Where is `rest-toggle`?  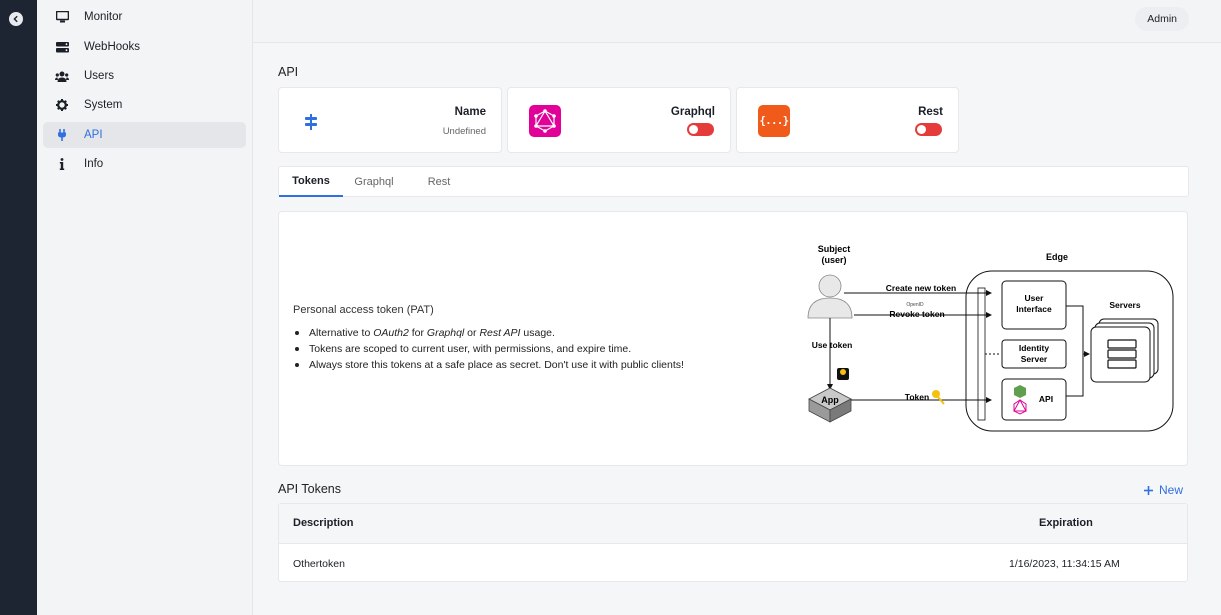
rest-toggle is located at coordinates (928, 129).